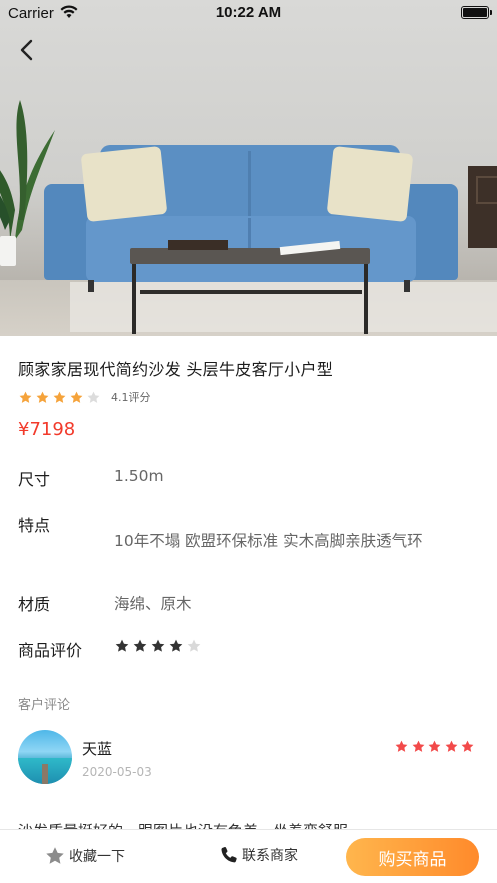  What do you see at coordinates (117, 772) in the screenshot?
I see `review-date: 2020-05-03` at bounding box center [117, 772].